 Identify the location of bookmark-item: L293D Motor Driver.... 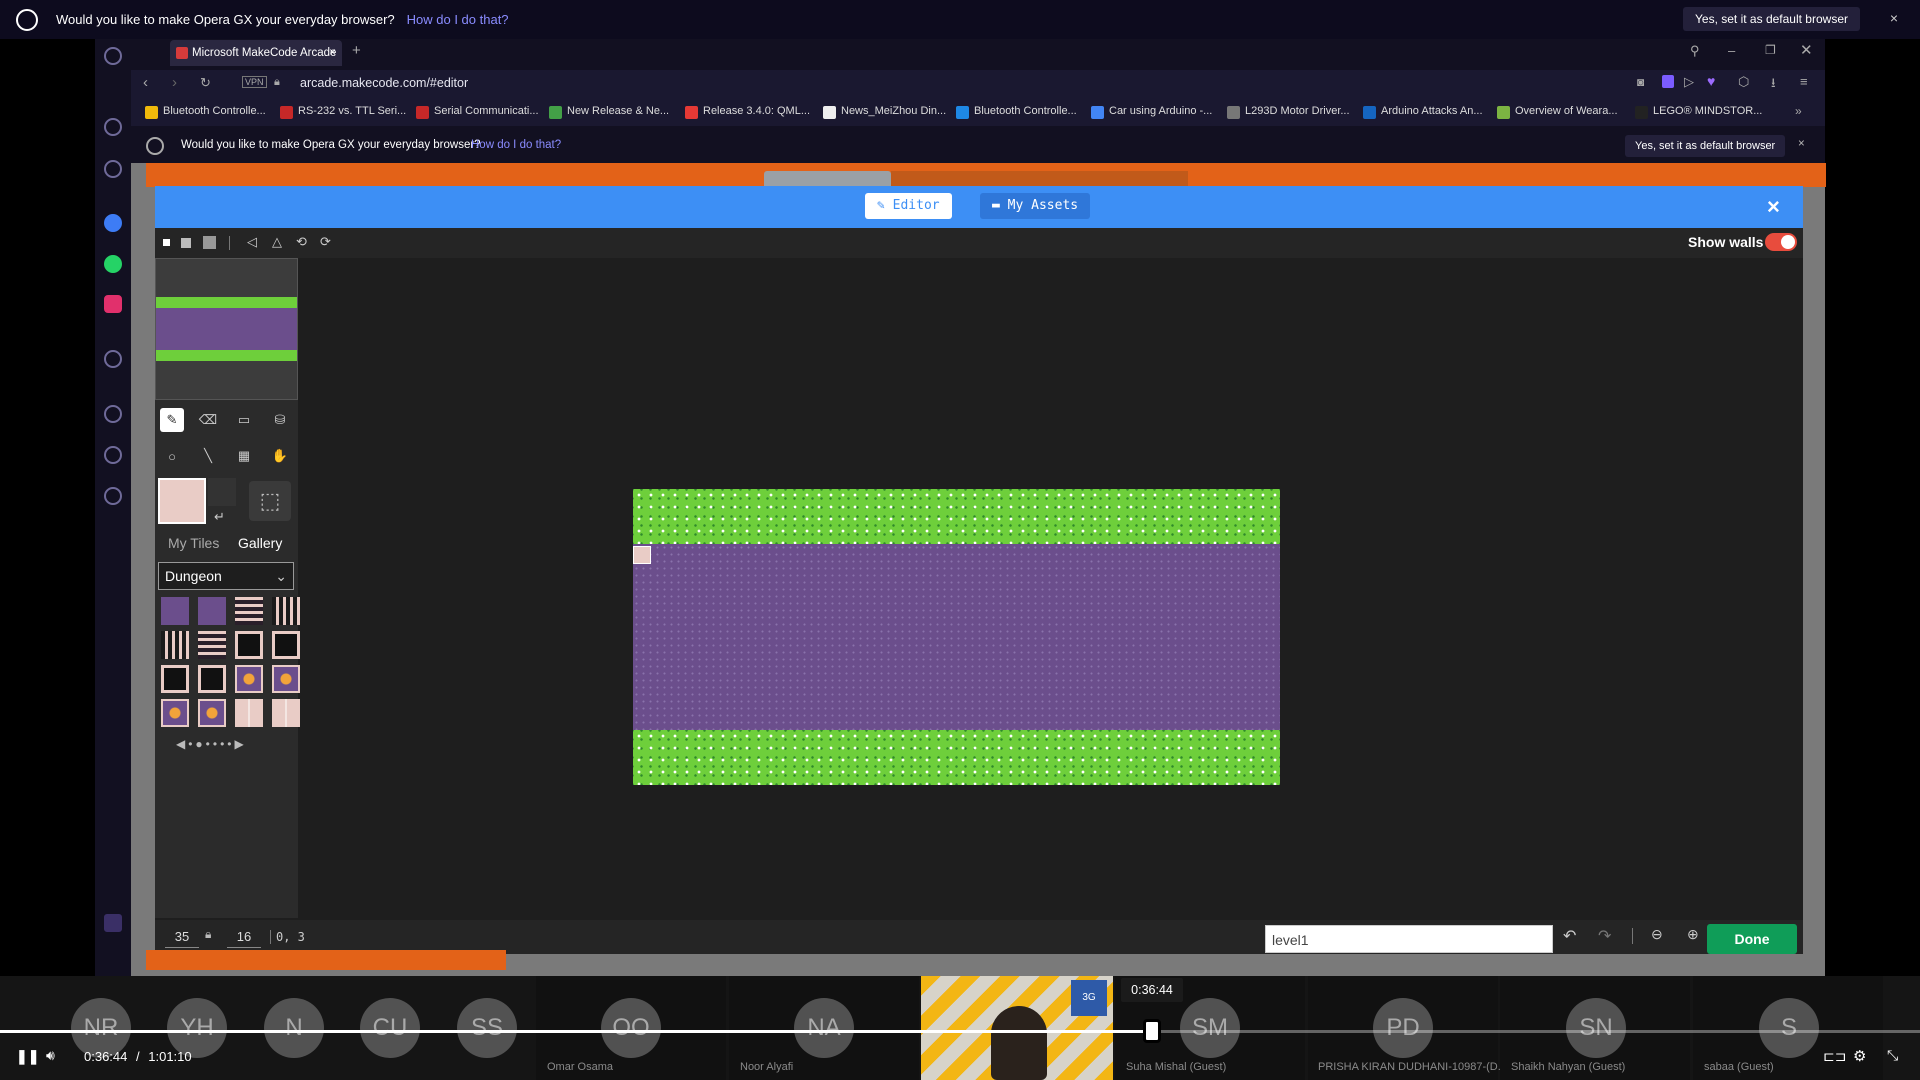
(1288, 112).